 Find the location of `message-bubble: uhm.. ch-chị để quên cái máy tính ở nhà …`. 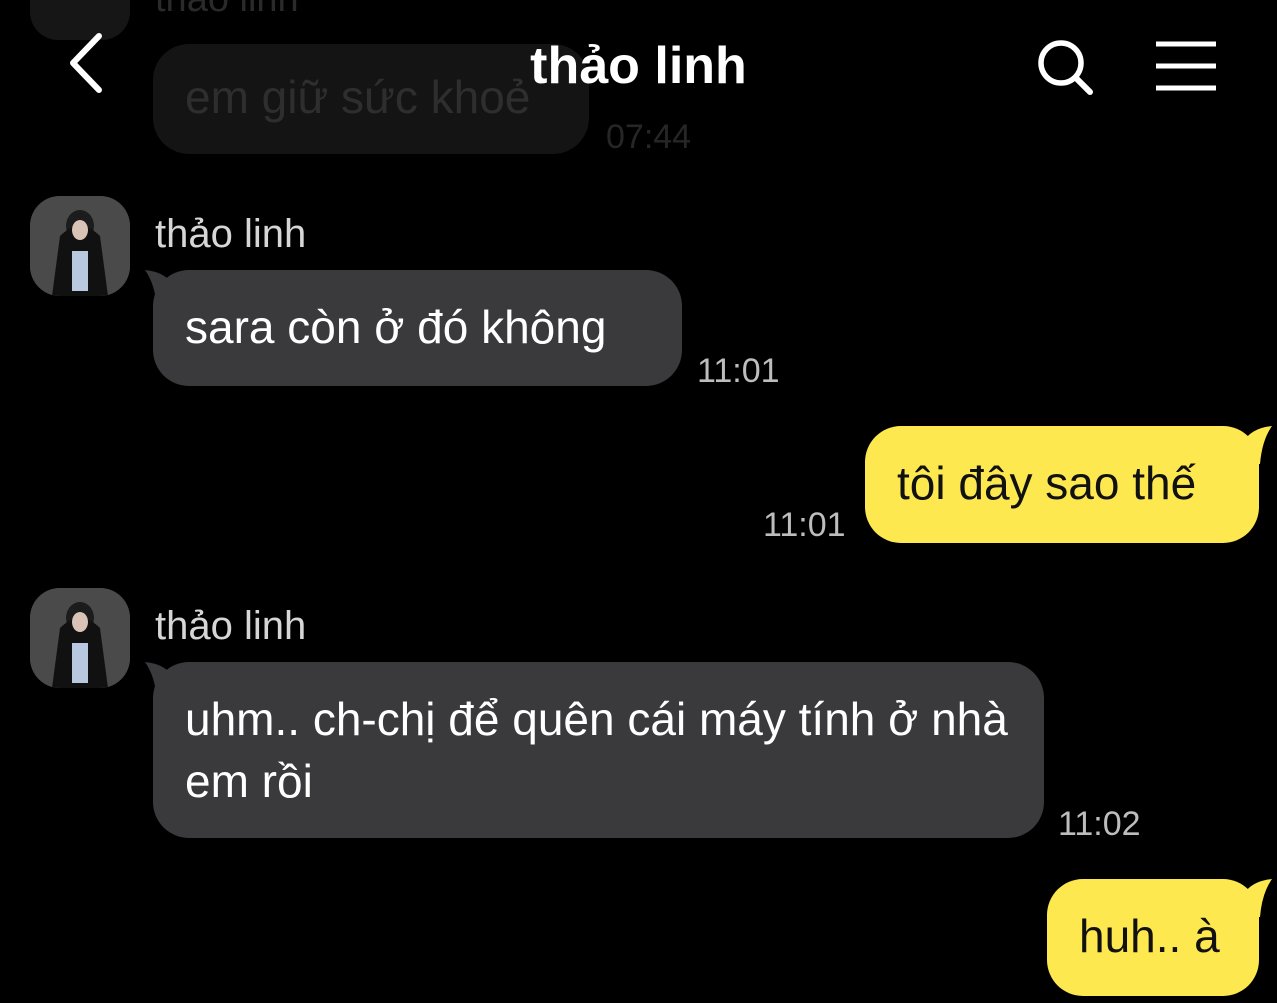

message-bubble: uhm.. ch-chị để quên cái máy tính ở nhà … is located at coordinates (598, 750).